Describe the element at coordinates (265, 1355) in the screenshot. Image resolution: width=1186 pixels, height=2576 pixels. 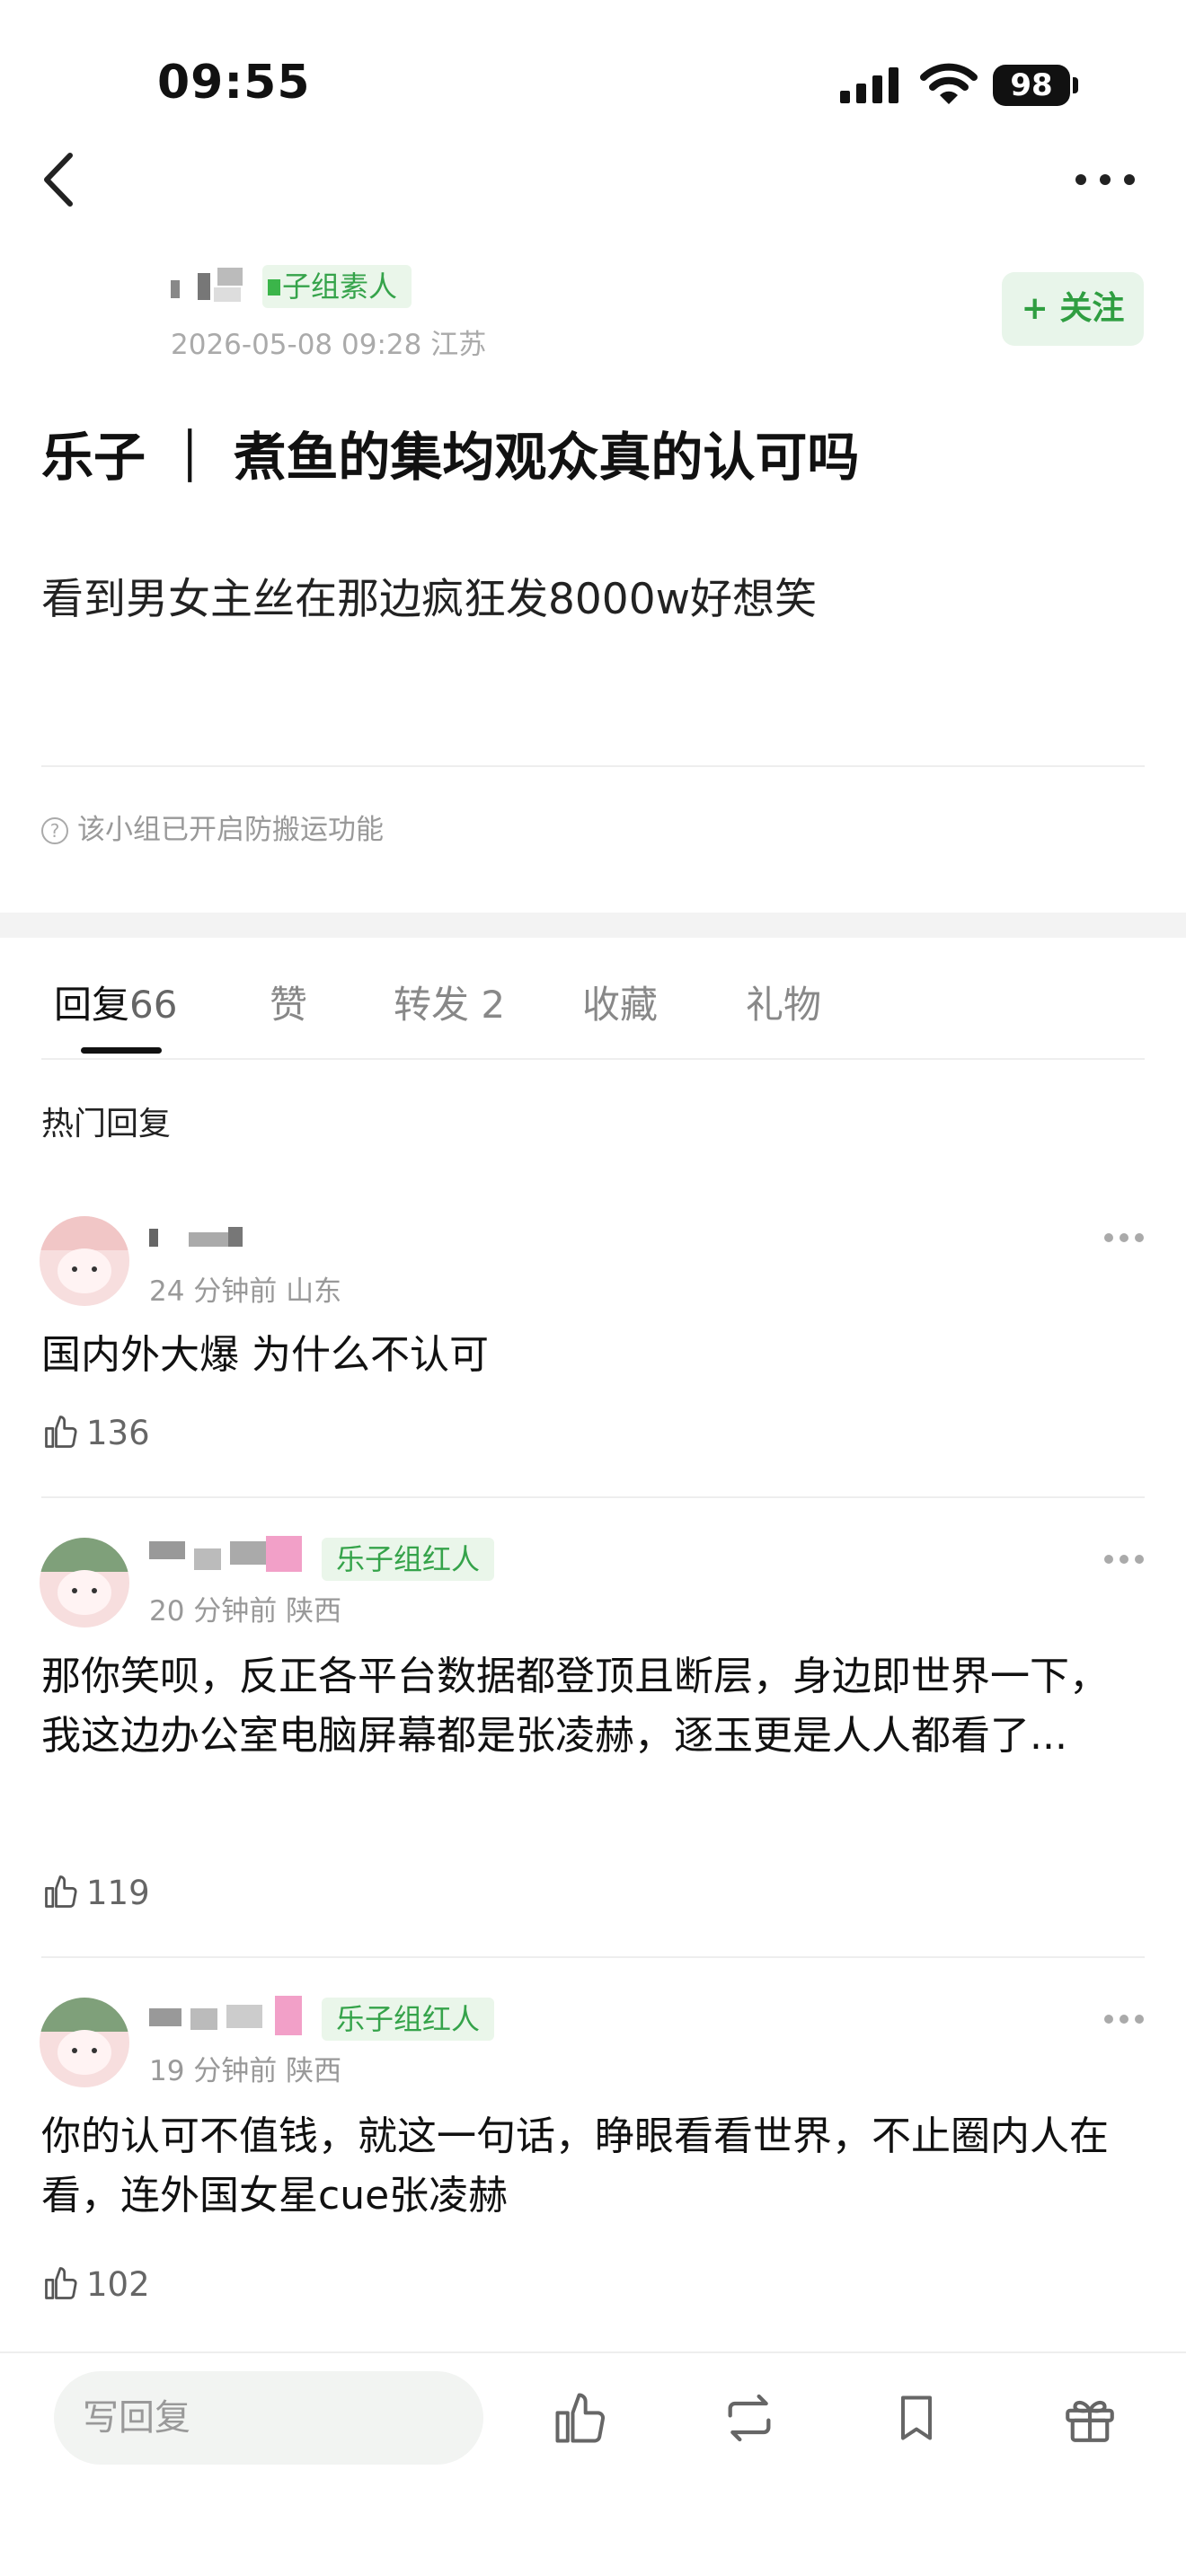
I see `comment-text: 国内外大爆 为什么不认可` at that location.